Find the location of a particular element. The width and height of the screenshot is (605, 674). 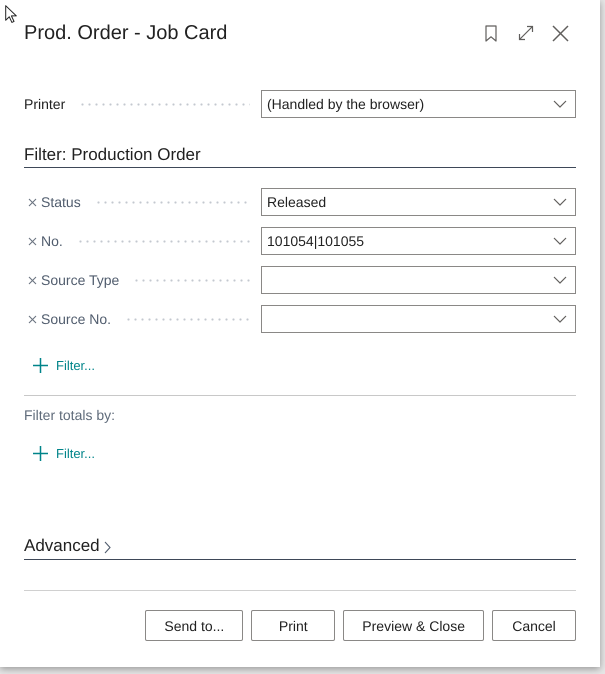

advanced-section-toggle: Advanced is located at coordinates (67, 546).